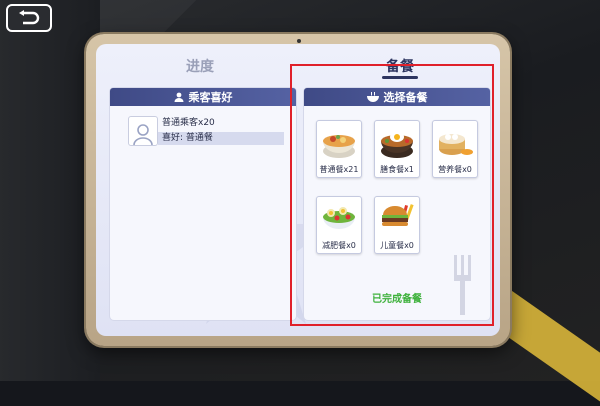 This screenshot has height=406, width=600. Describe the element at coordinates (221, 138) in the screenshot. I see `passenger-preference: 喜好: 普通餐` at that location.